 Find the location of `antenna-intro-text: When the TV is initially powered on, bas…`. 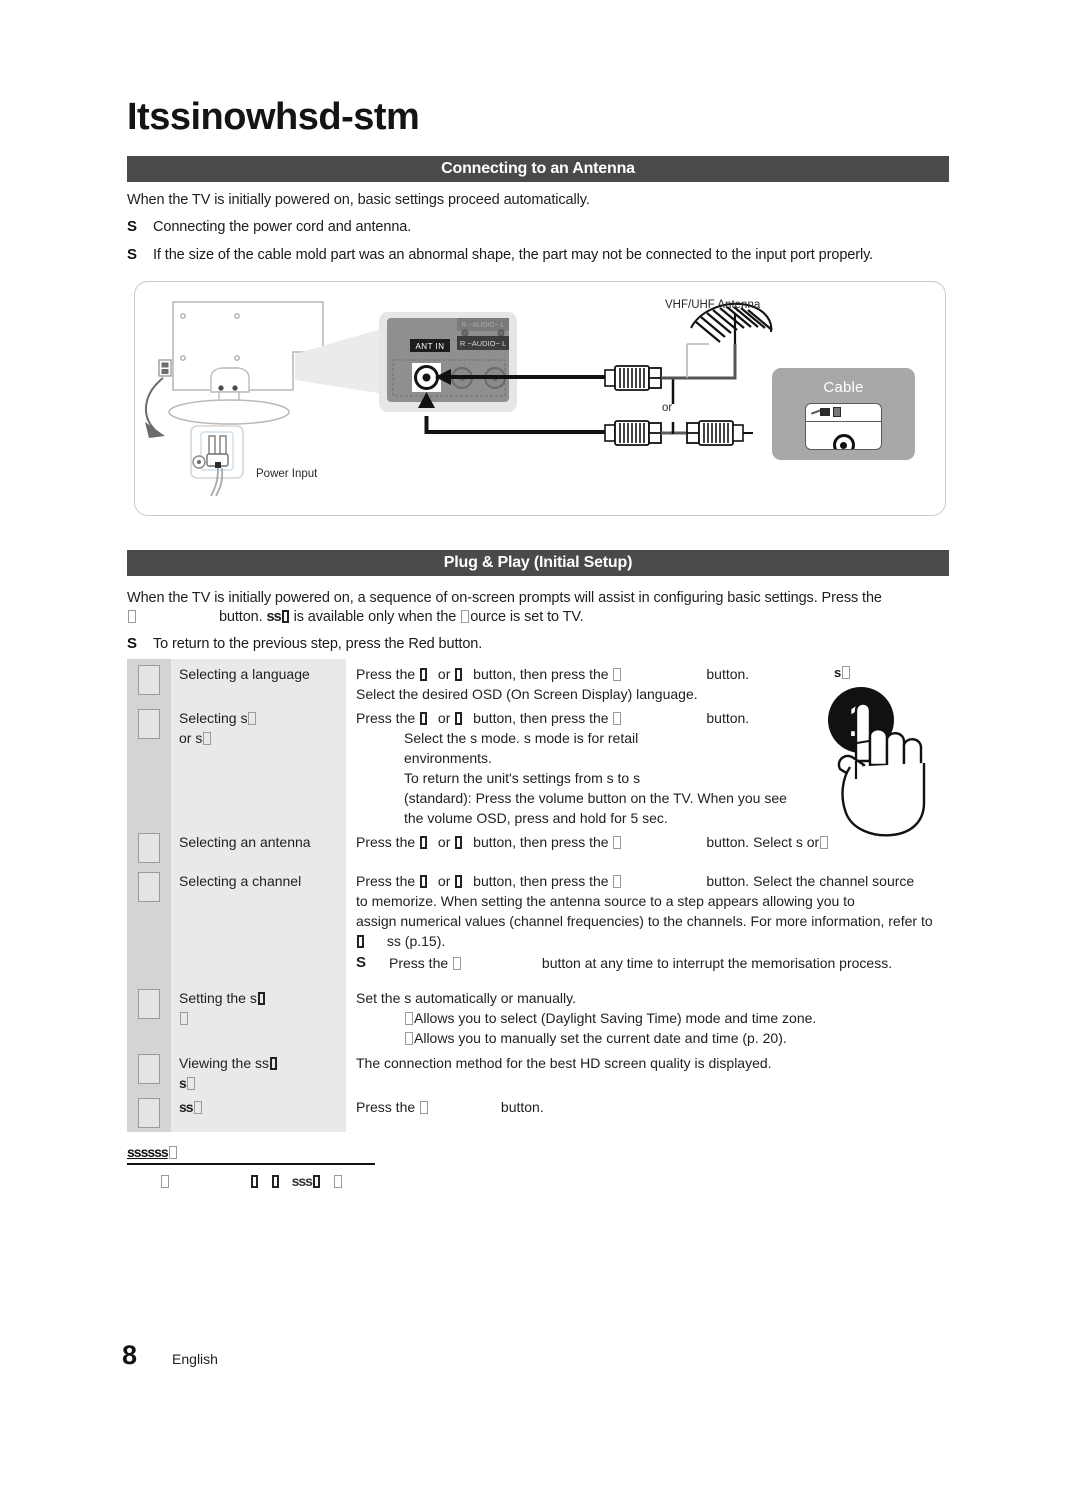

antenna-intro-text: When the TV is initially powered on, bas… is located at coordinates (358, 200).